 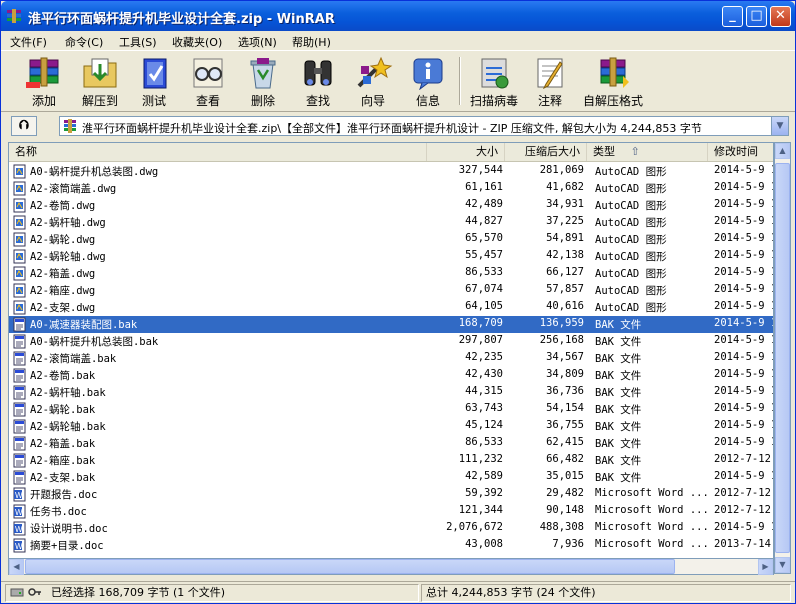 I want to click on file-modified: 2012-7-12, so click(x=742, y=493).